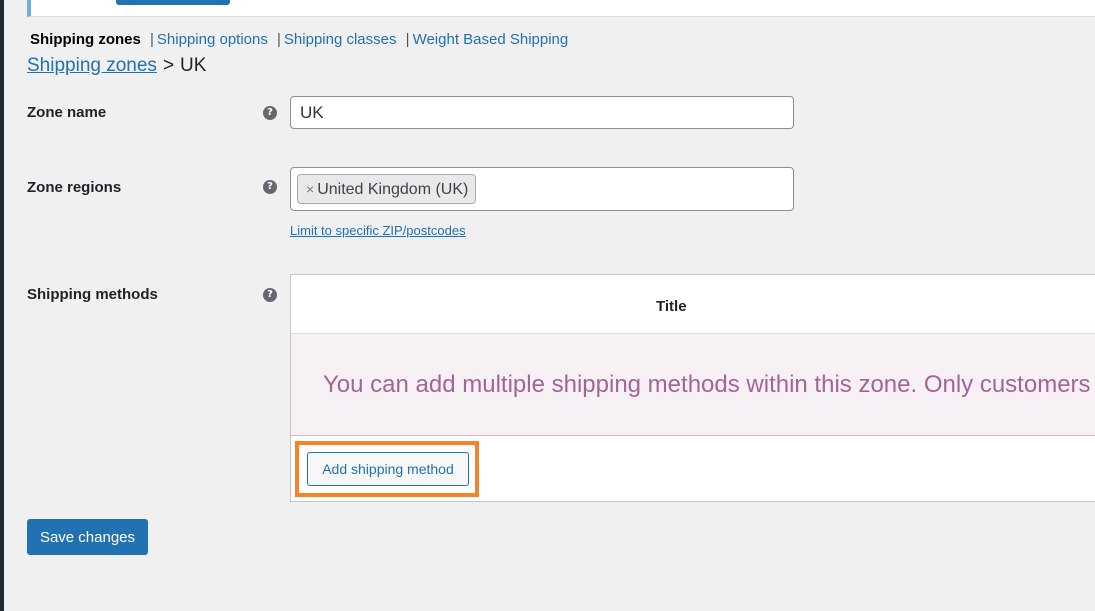  What do you see at coordinates (270, 113) in the screenshot?
I see `zone-name-help-icon: ?` at bounding box center [270, 113].